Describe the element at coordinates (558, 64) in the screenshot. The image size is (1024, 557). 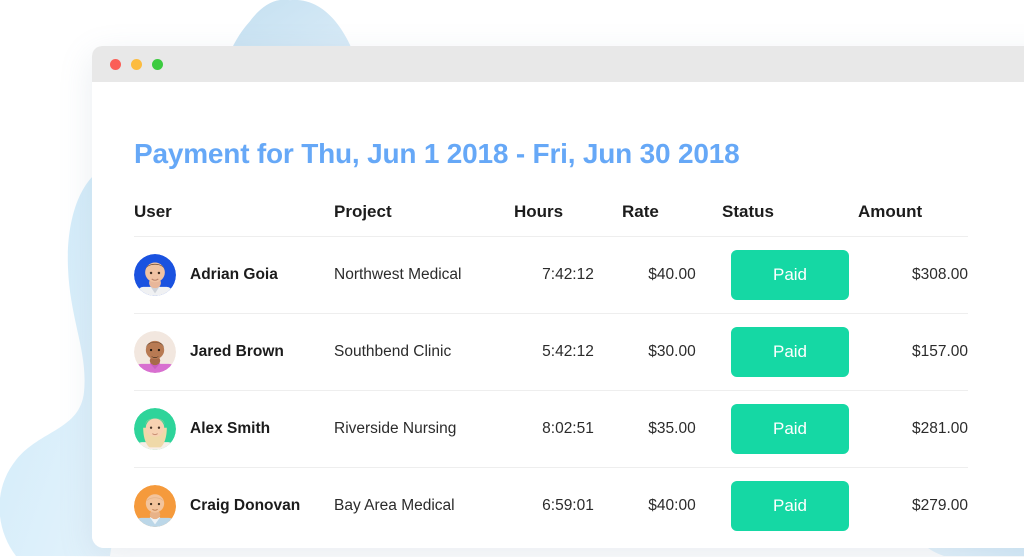
I see `window-titlebar` at that location.